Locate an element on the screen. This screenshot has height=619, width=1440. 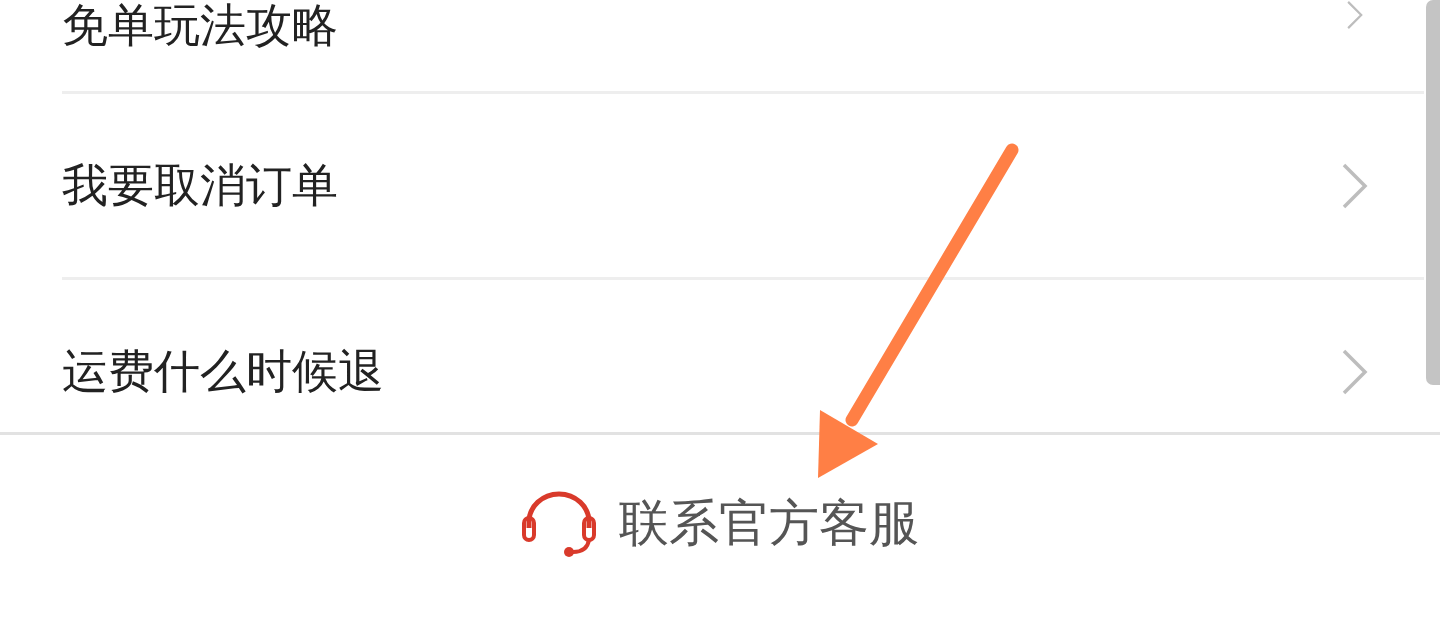
help-item: 我要取消订单 is located at coordinates (200, 185).